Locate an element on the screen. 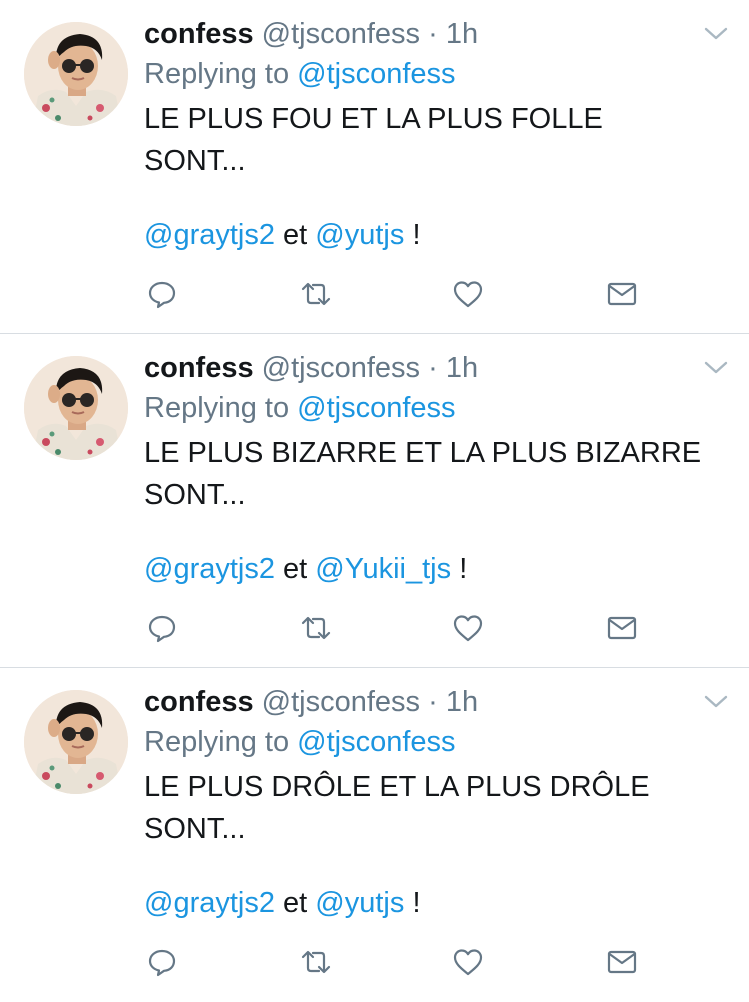  mentions-line: @graytjs2 et @Yukii_tjs ! is located at coordinates (431, 569).